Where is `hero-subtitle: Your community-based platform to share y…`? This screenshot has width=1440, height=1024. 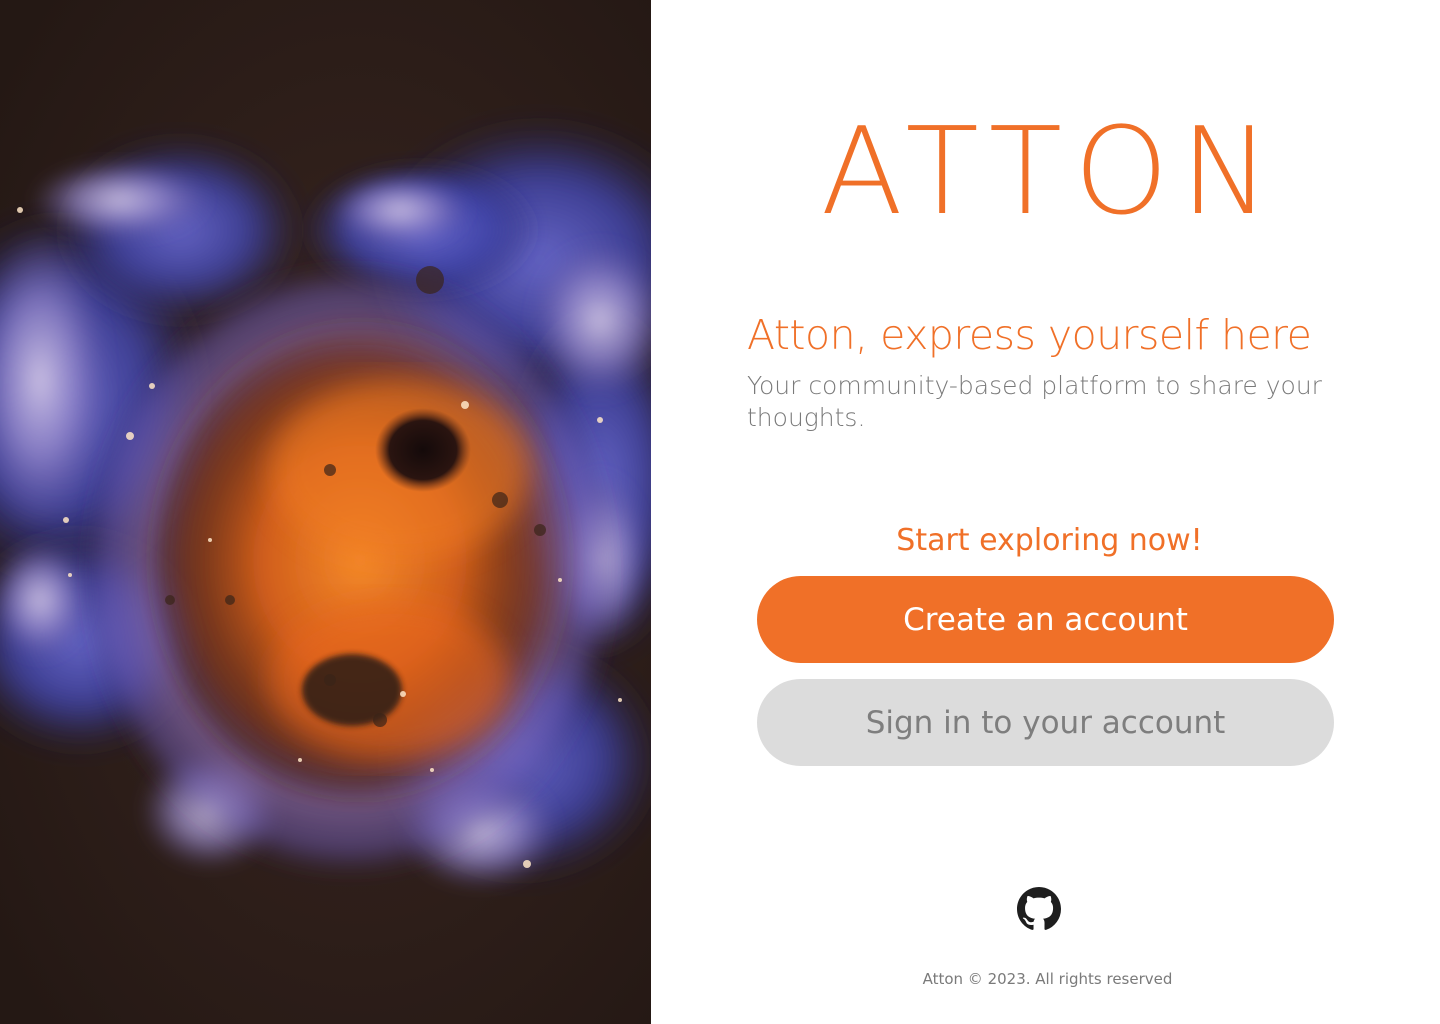 hero-subtitle: Your community-based platform to share y… is located at coordinates (1034, 401).